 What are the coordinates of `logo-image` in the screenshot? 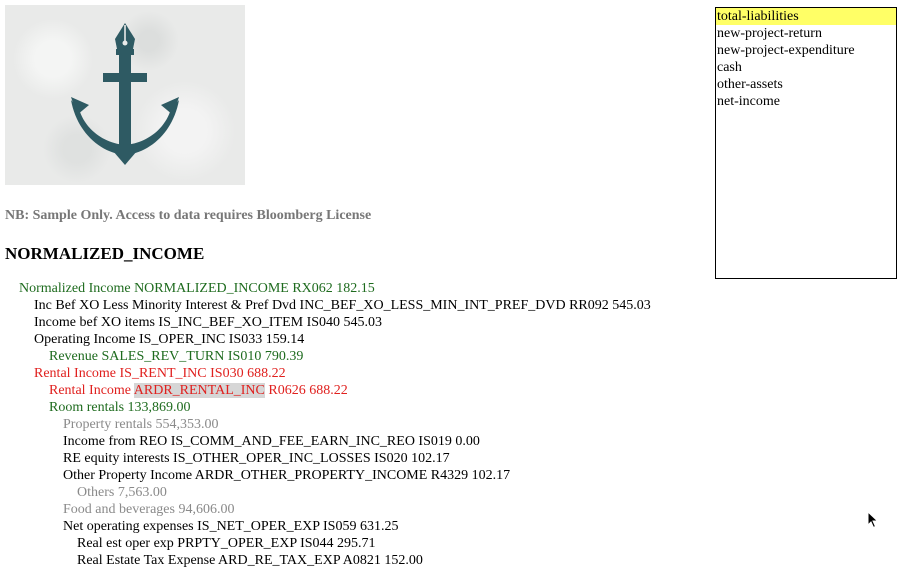 It's located at (125, 95).